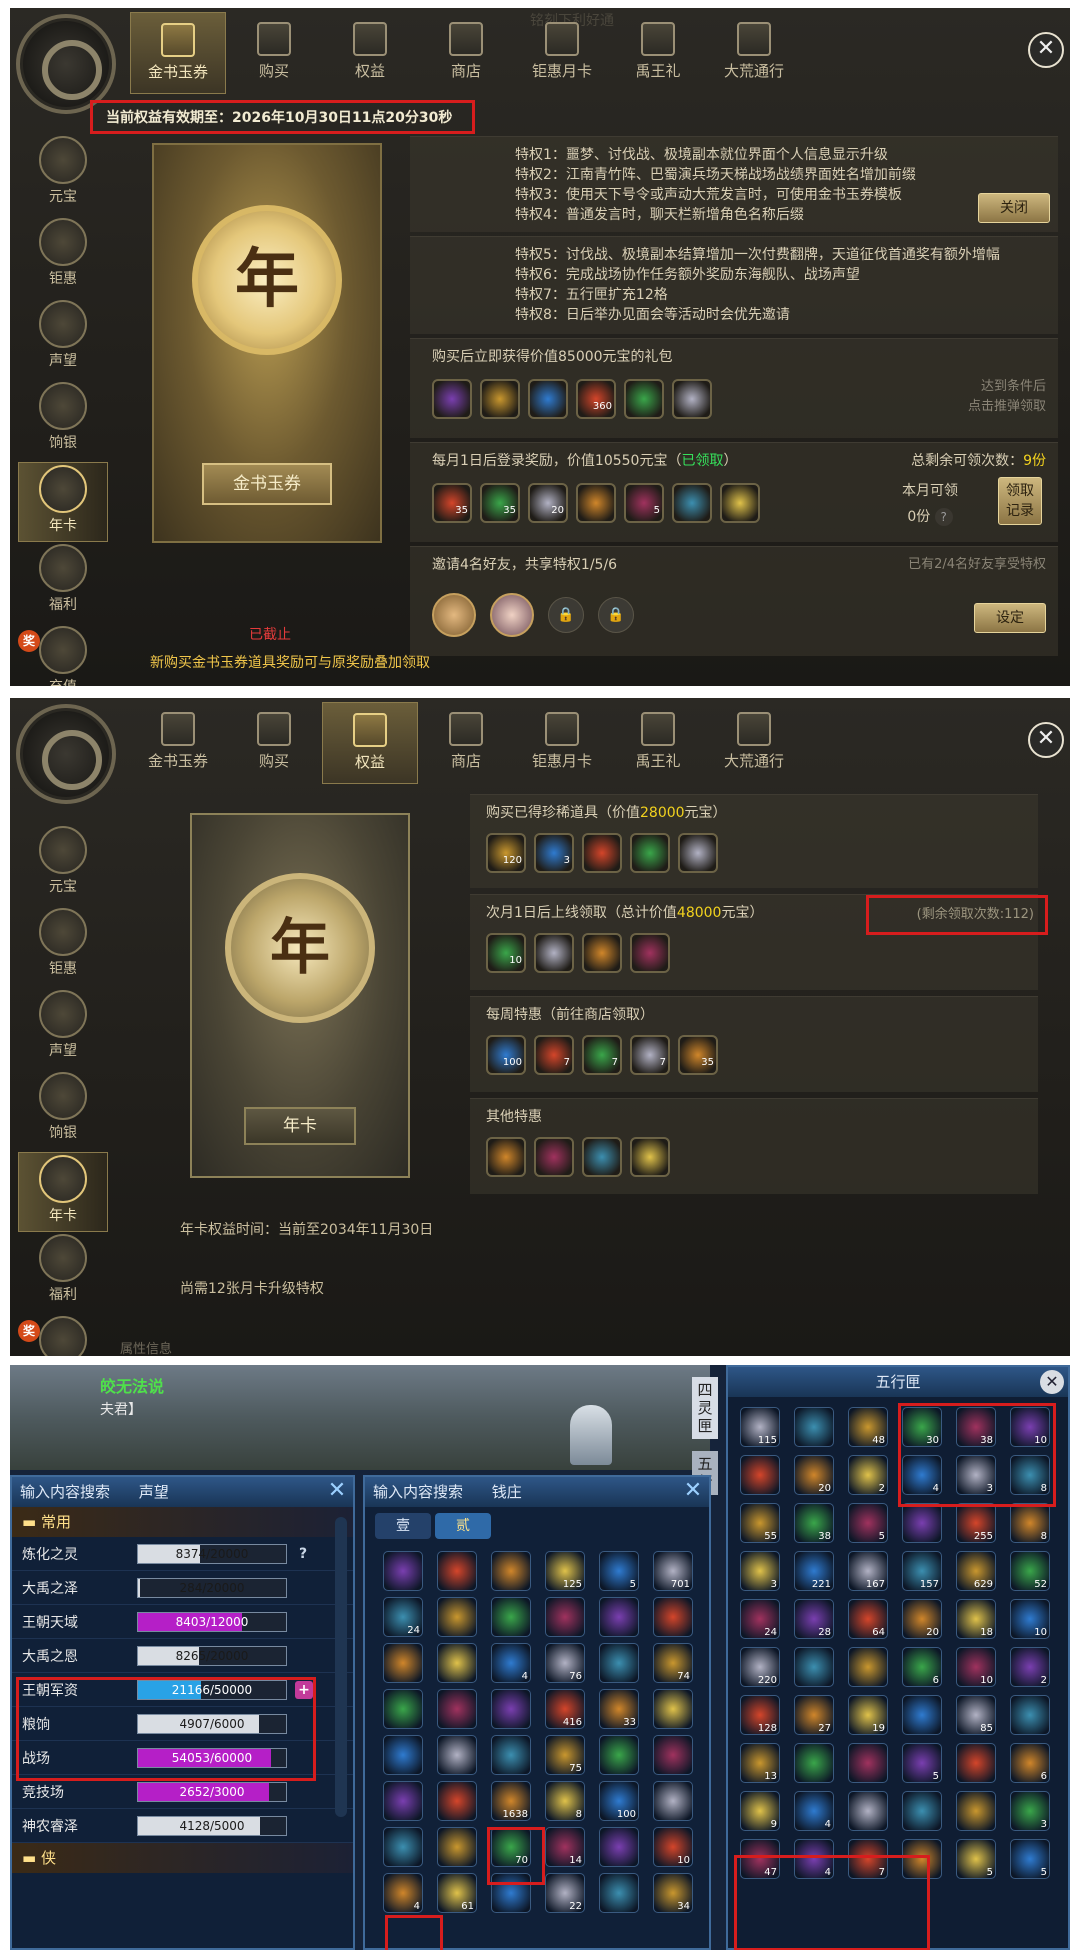 Image resolution: width=1080 pixels, height=1950 pixels. Describe the element at coordinates (512, 615) in the screenshot. I see `friend-avatar` at that location.